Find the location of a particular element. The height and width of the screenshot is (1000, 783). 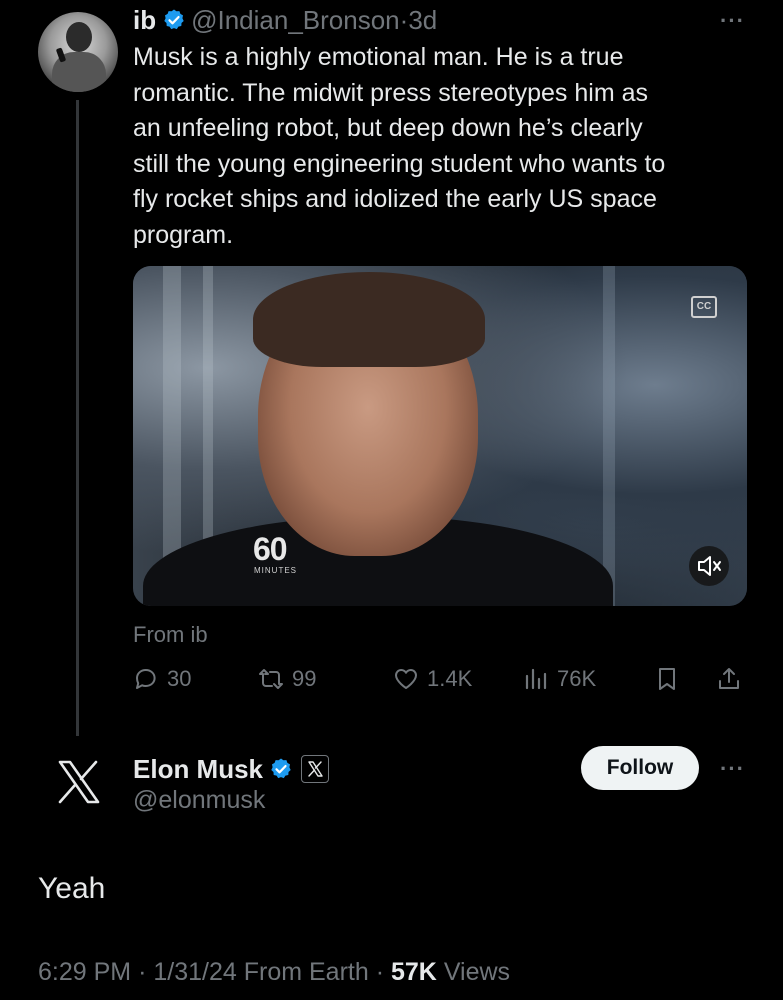

author-display-name: ib is located at coordinates (144, 20).